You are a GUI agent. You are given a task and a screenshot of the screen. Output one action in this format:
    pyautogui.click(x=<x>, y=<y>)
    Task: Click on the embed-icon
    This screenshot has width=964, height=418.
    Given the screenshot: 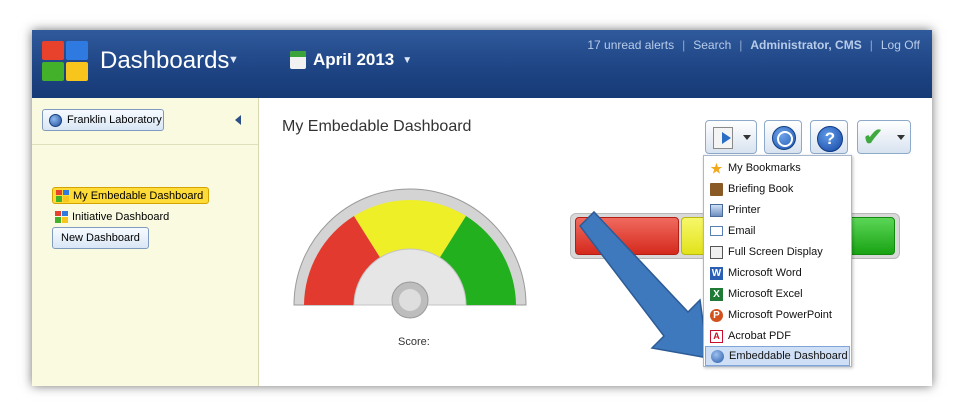 What is the action you would take?
    pyautogui.click(x=717, y=356)
    